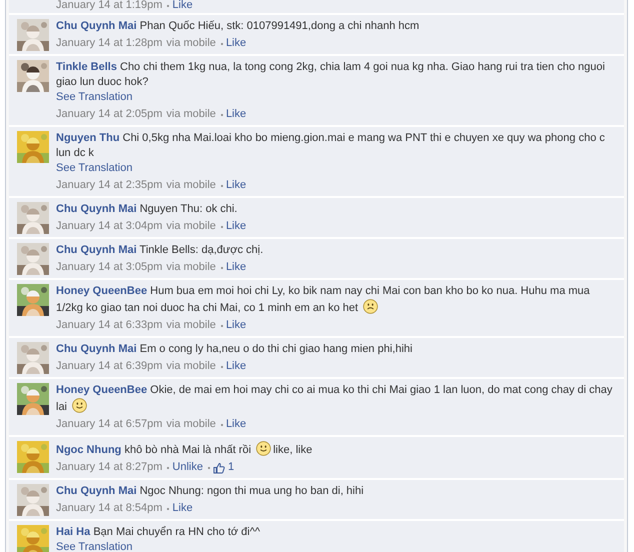 This screenshot has height=552, width=634. Describe the element at coordinates (160, 250) in the screenshot. I see `comment-text: Chu Quynh Mai Tinkle Bells: dạ,được chị.` at that location.